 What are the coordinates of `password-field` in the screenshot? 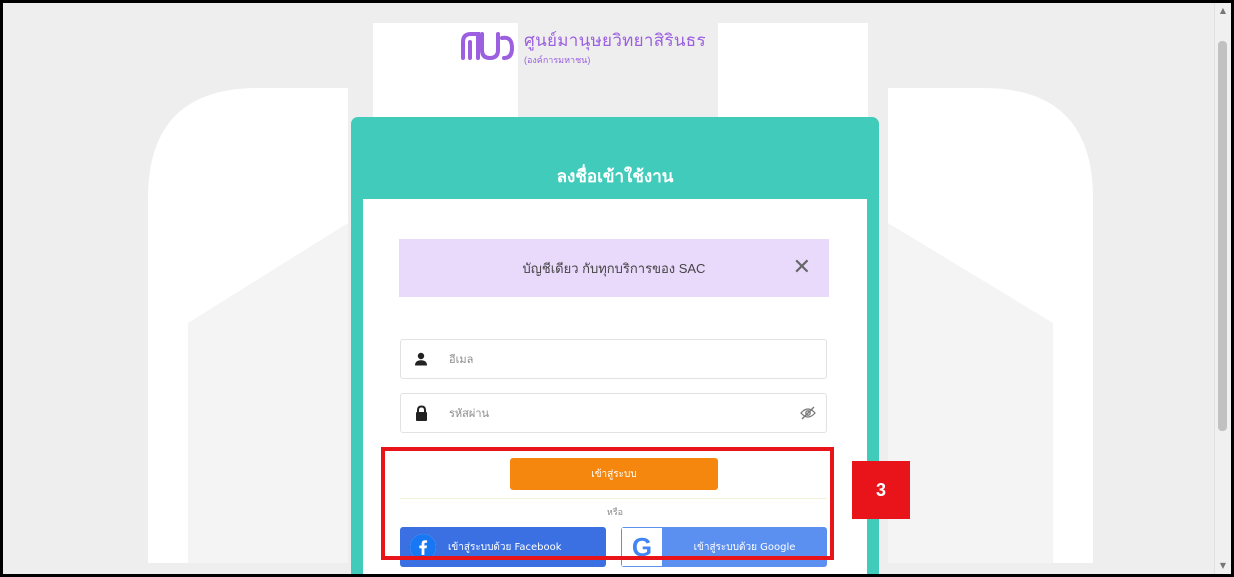 It's located at (613, 413).